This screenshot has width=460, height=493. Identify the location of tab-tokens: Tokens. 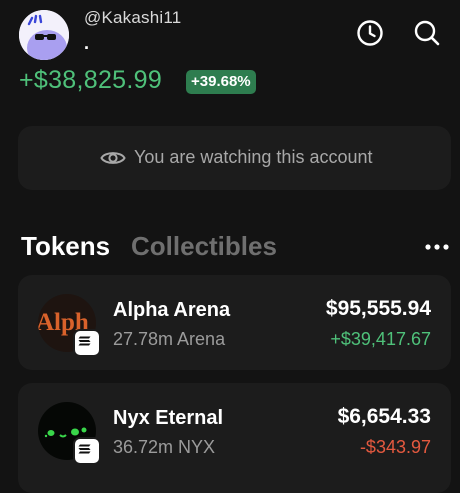
(65, 246).